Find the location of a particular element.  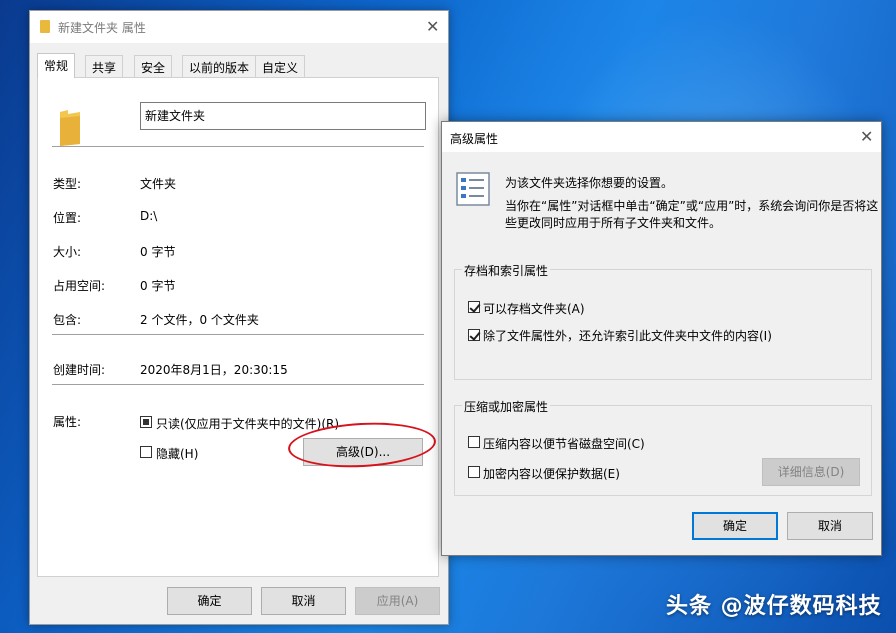

size-label: 大小: is located at coordinates (67, 252).